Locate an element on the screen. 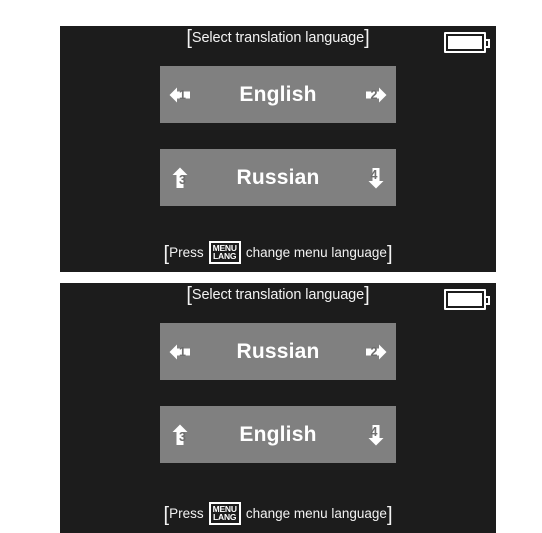  language-option-row-2: 3 English 4 is located at coordinates (278, 434).